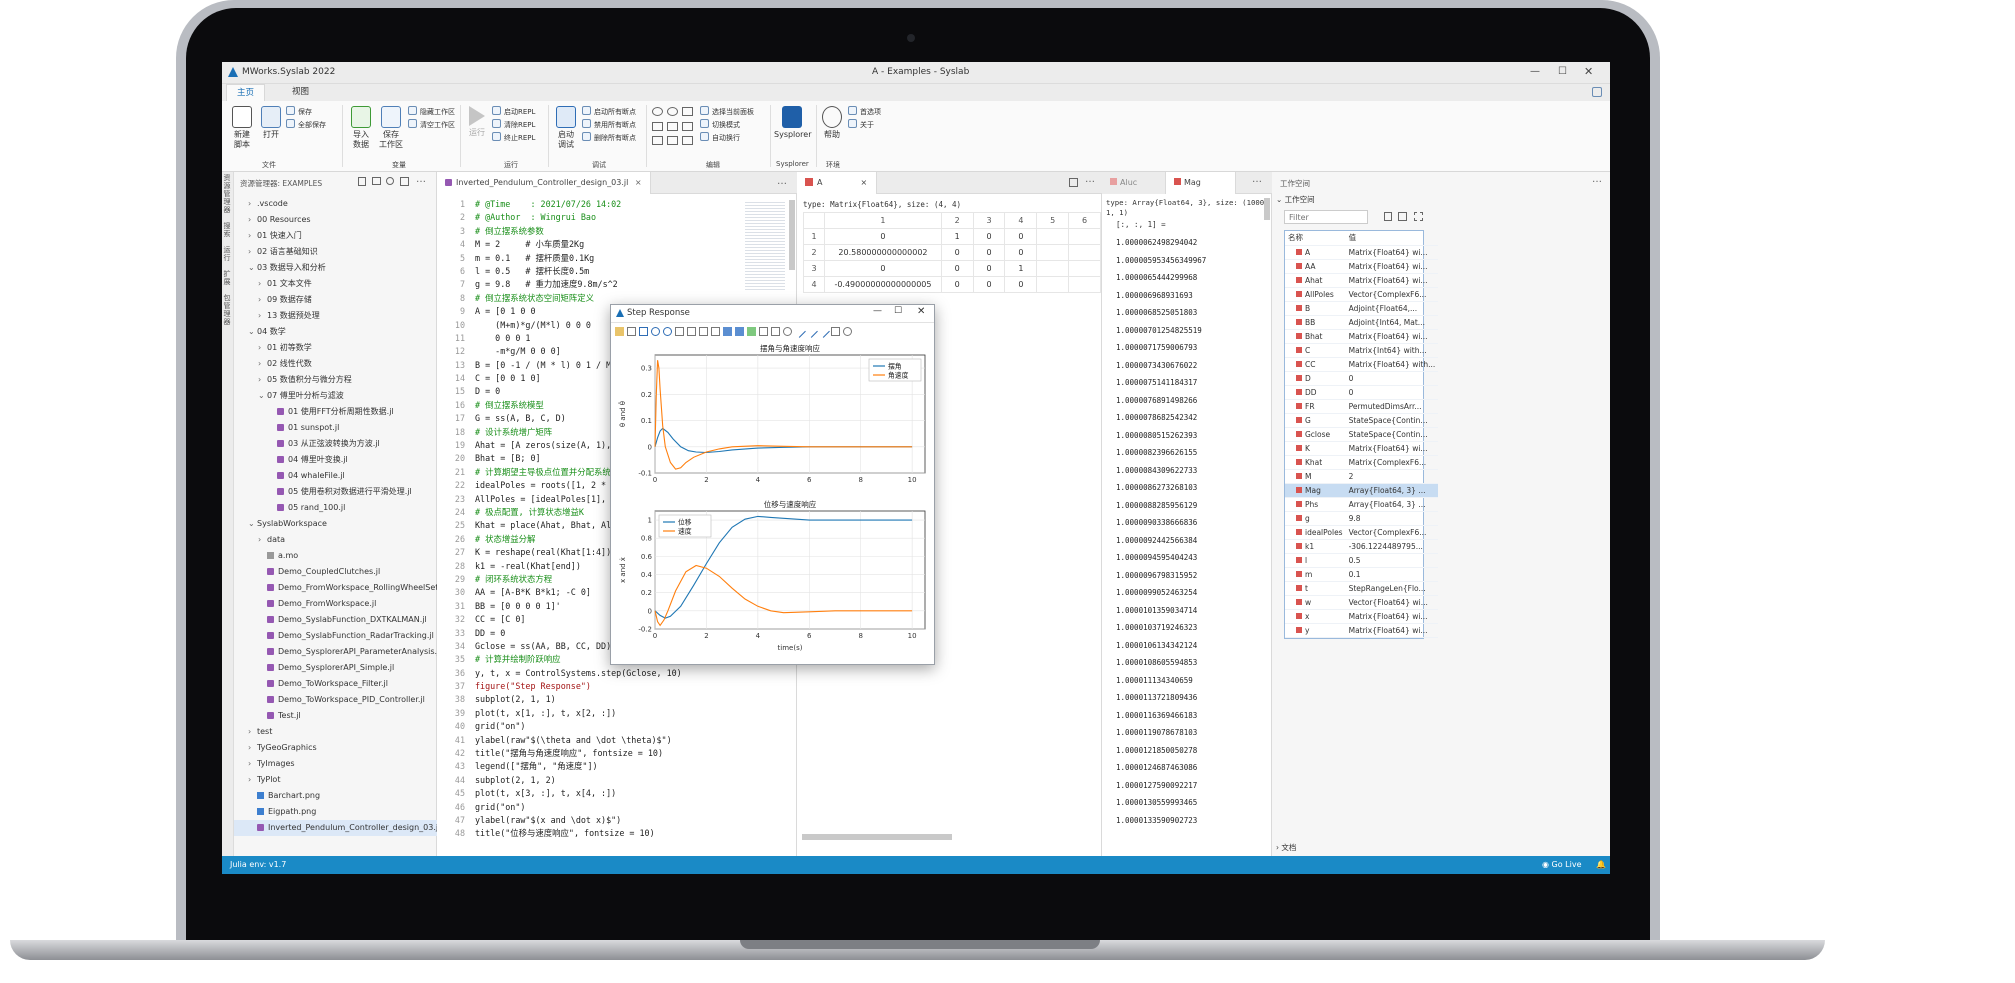 This screenshot has height=983, width=2015. What do you see at coordinates (335, 300) in the screenshot?
I see `explorer-item: › 09 数据存储` at bounding box center [335, 300].